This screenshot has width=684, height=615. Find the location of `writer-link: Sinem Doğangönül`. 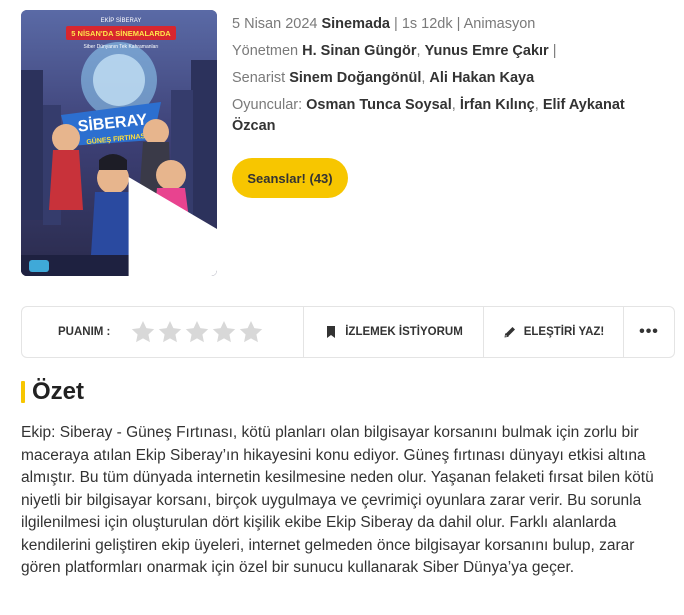

writer-link: Sinem Doğangönül is located at coordinates (355, 78).